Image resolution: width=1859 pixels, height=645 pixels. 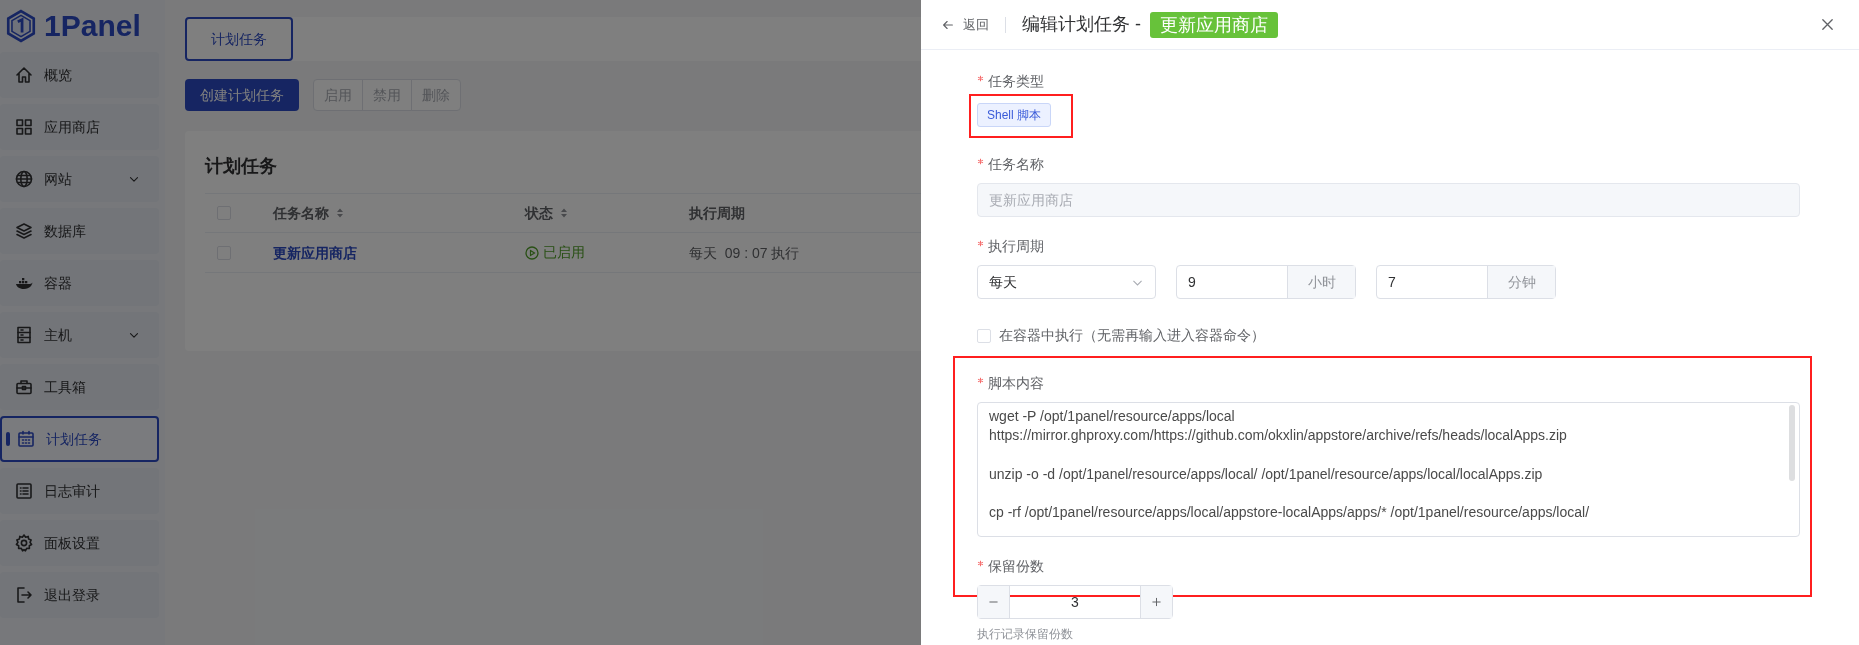 What do you see at coordinates (79, 491) in the screenshot?
I see `sidebar-item: 日志审计` at bounding box center [79, 491].